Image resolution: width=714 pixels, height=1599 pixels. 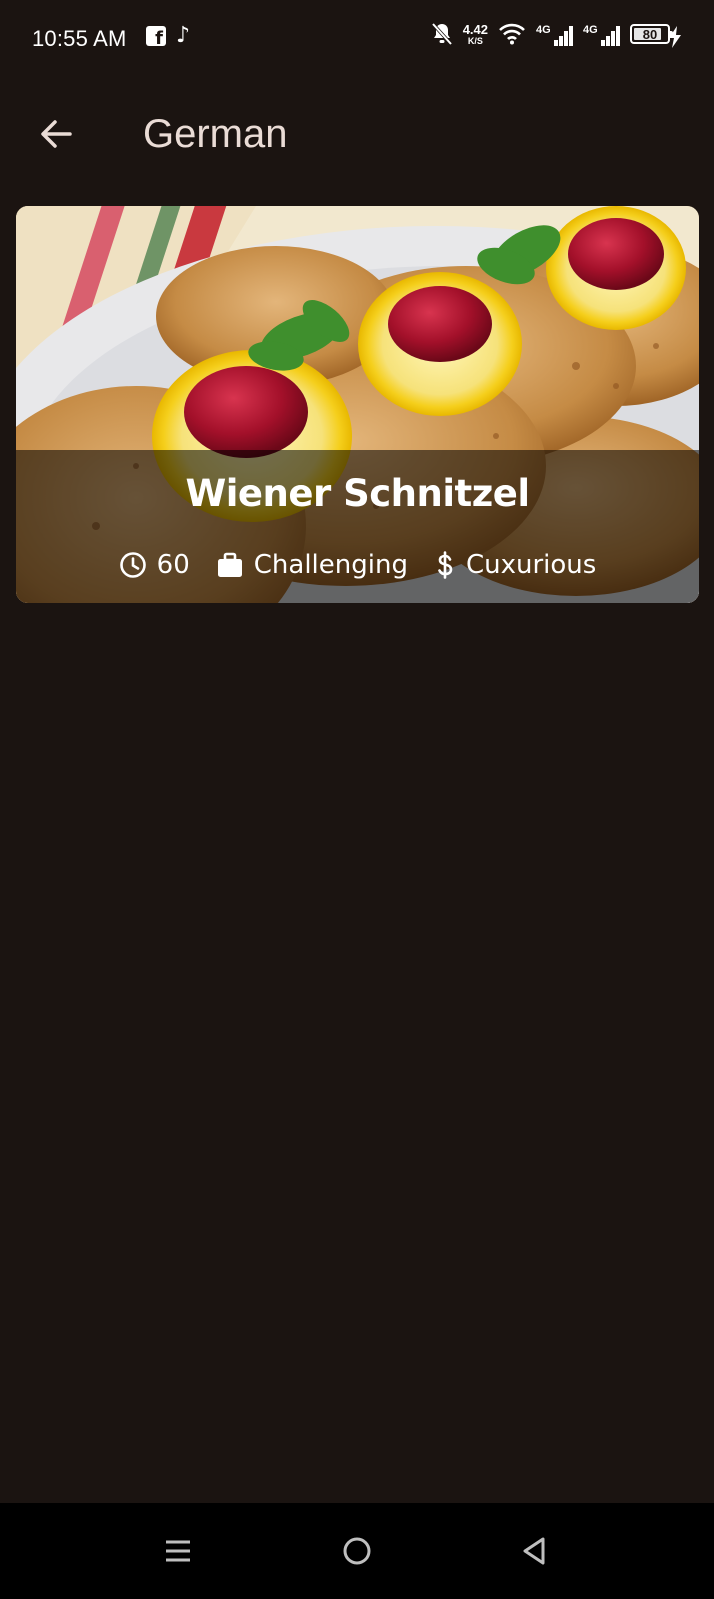 I want to click on meal-title: Wiener Schnitzel, so click(x=357, y=493).